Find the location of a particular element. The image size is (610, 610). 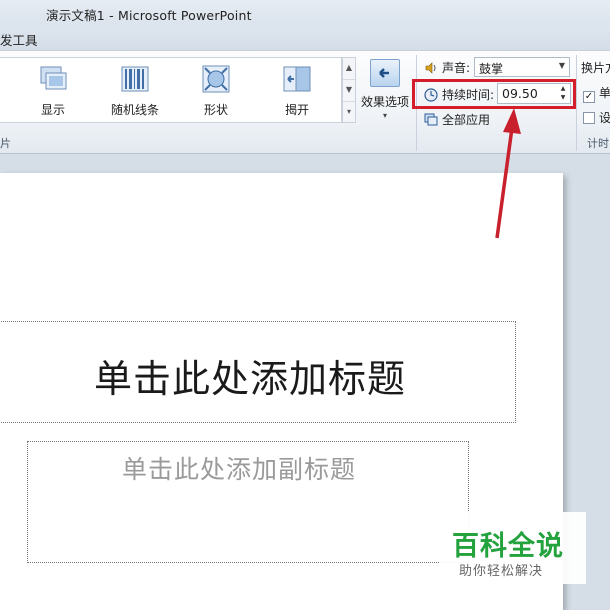

chevron-down-icon: ▼ is located at coordinates (561, 65).